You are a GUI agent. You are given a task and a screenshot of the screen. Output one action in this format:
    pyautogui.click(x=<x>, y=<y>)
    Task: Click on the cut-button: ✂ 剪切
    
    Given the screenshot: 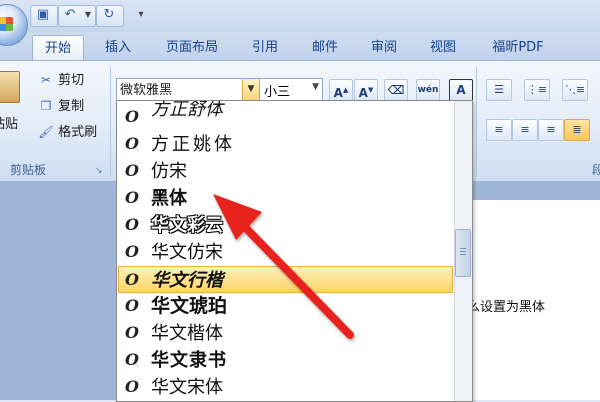 What is the action you would take?
    pyautogui.click(x=61, y=78)
    